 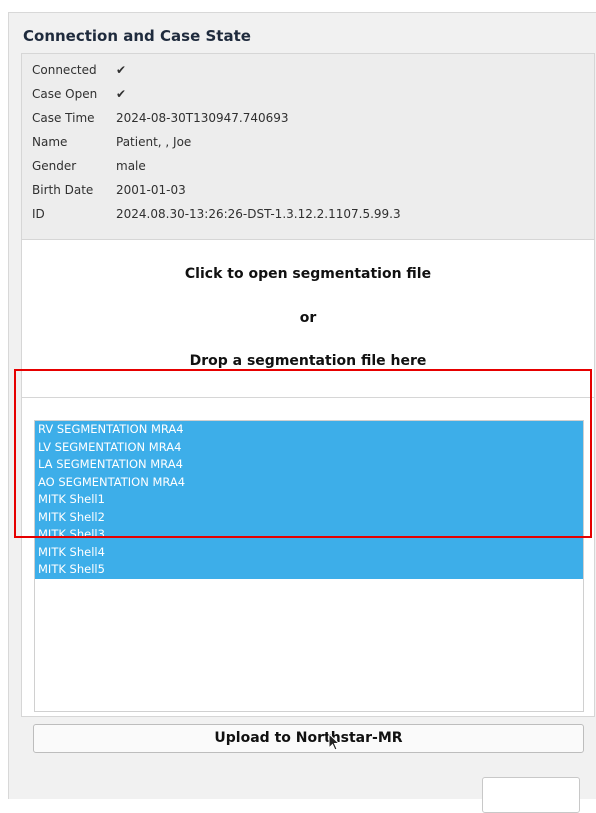 I want to click on segment-item-shell2: MITK Shell2, so click(x=309, y=517).